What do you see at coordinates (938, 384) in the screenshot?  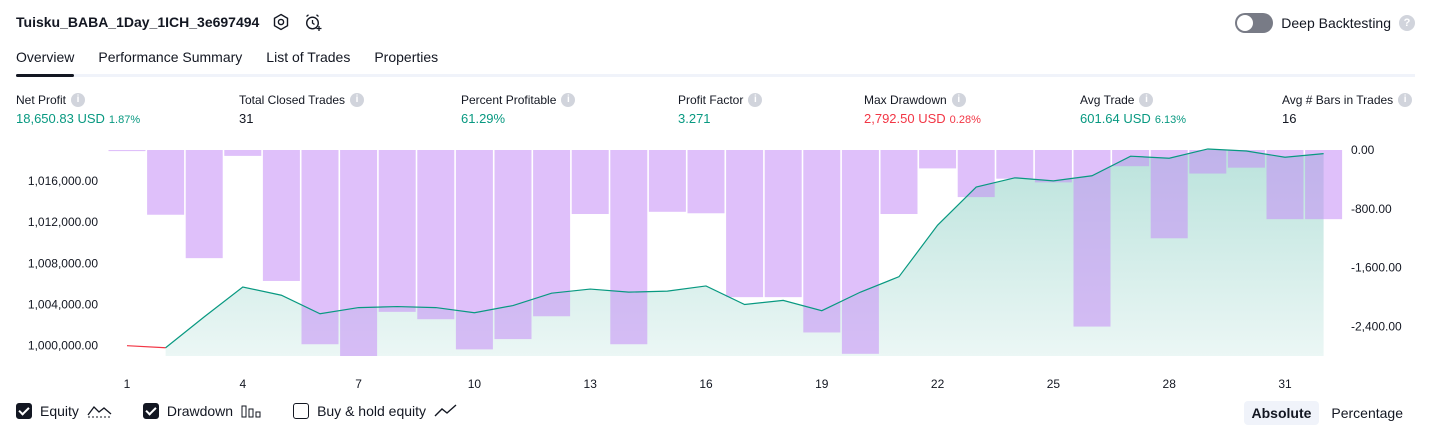 I see `x-axis-tick-label: 22` at bounding box center [938, 384].